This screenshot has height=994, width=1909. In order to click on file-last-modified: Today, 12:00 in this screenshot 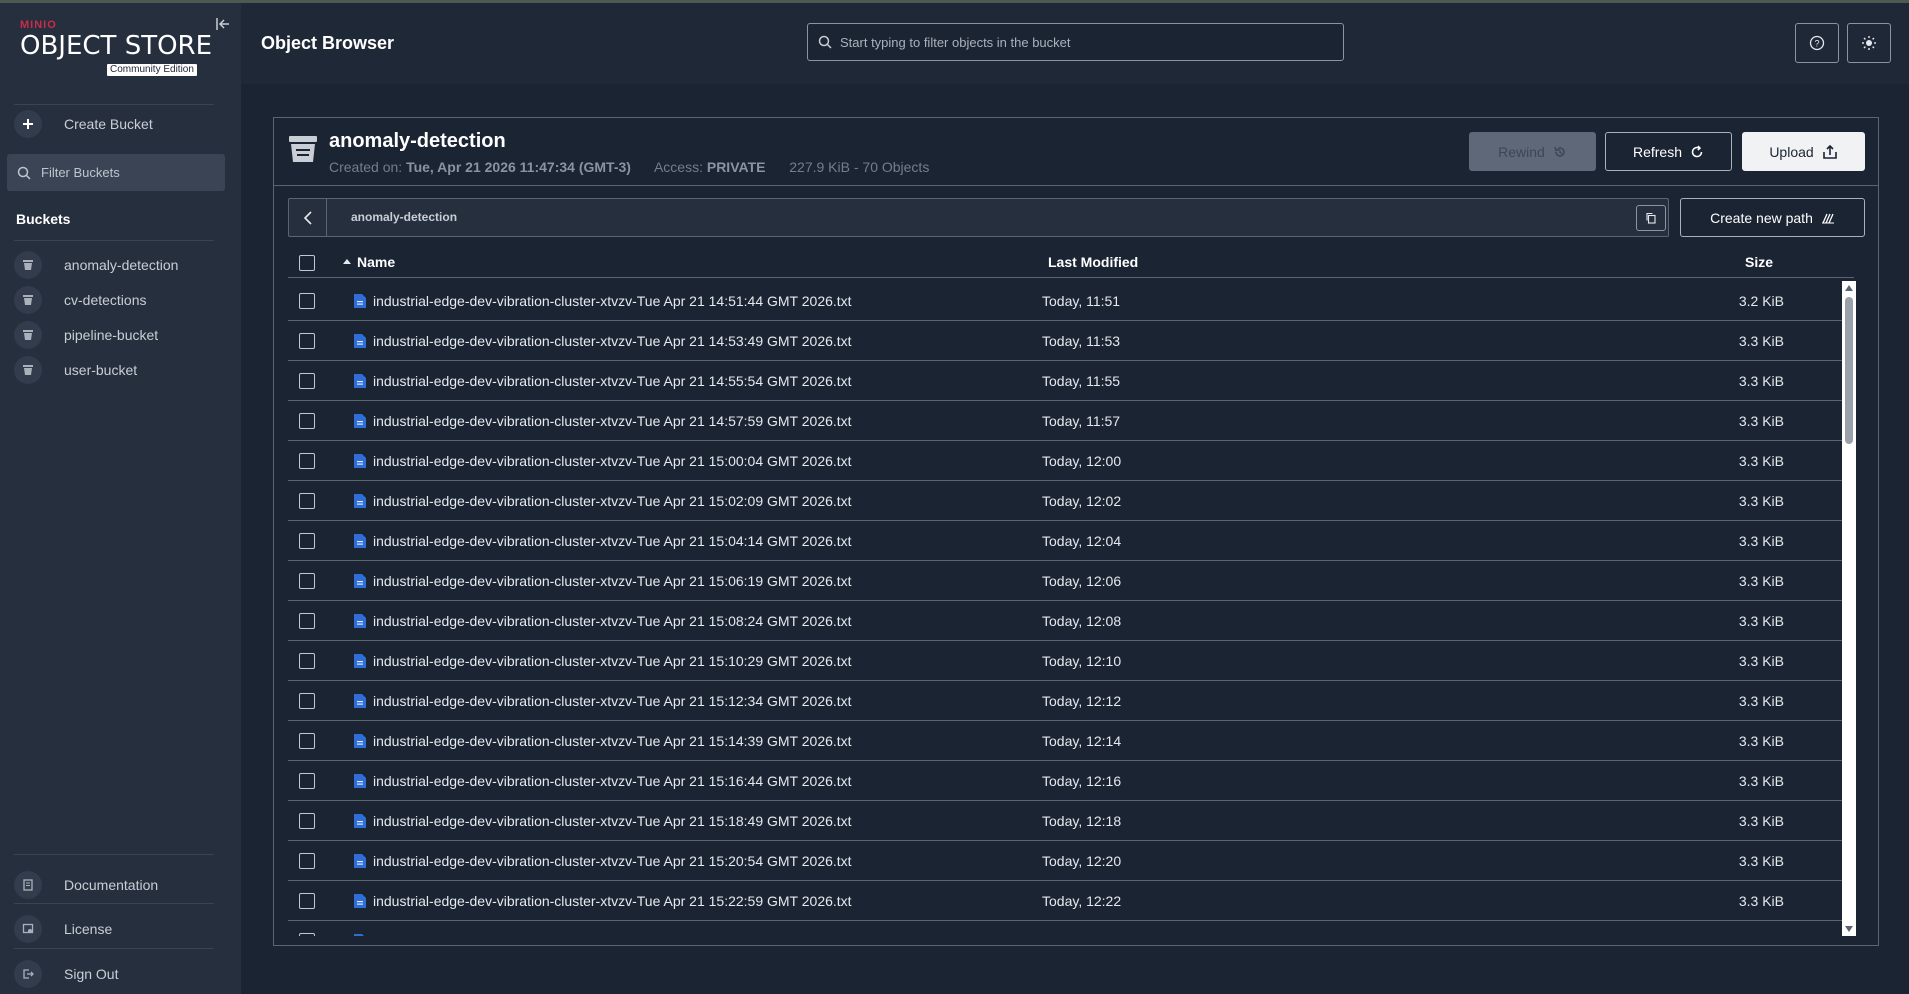, I will do `click(1082, 461)`.